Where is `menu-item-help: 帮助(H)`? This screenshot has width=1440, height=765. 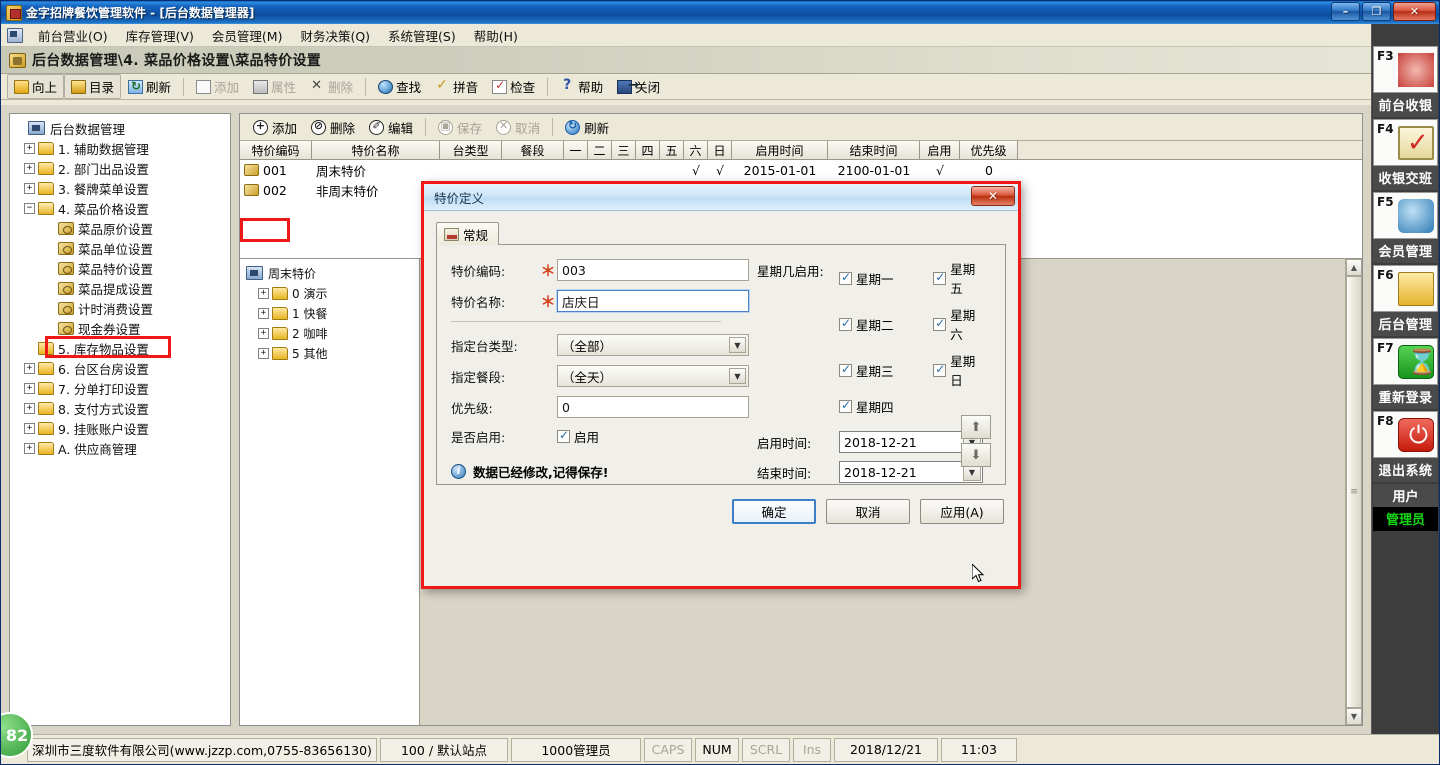 menu-item-help: 帮助(H) is located at coordinates (496, 35).